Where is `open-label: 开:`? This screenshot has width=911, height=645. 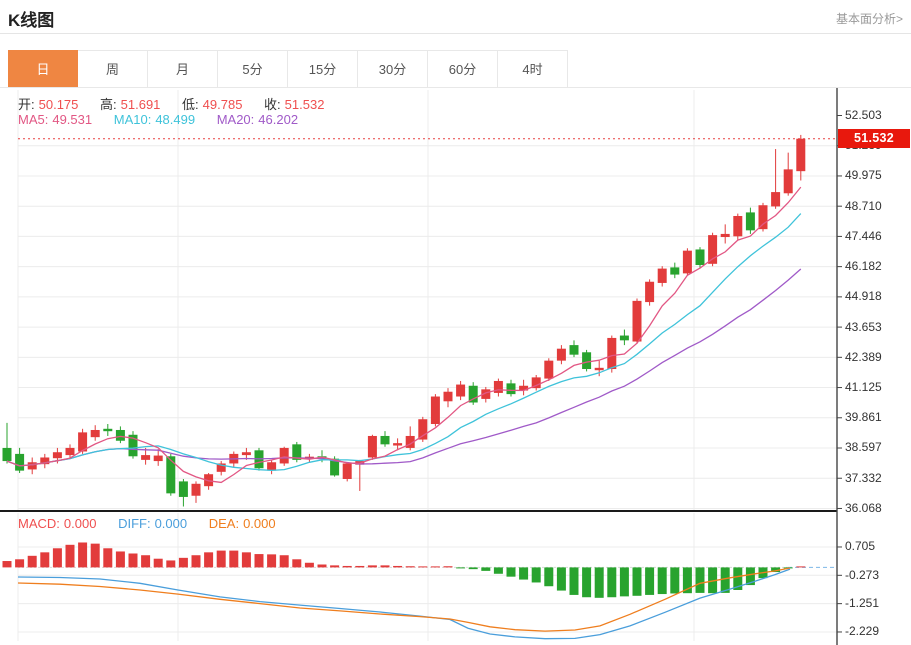
open-label: 开: is located at coordinates (26, 104).